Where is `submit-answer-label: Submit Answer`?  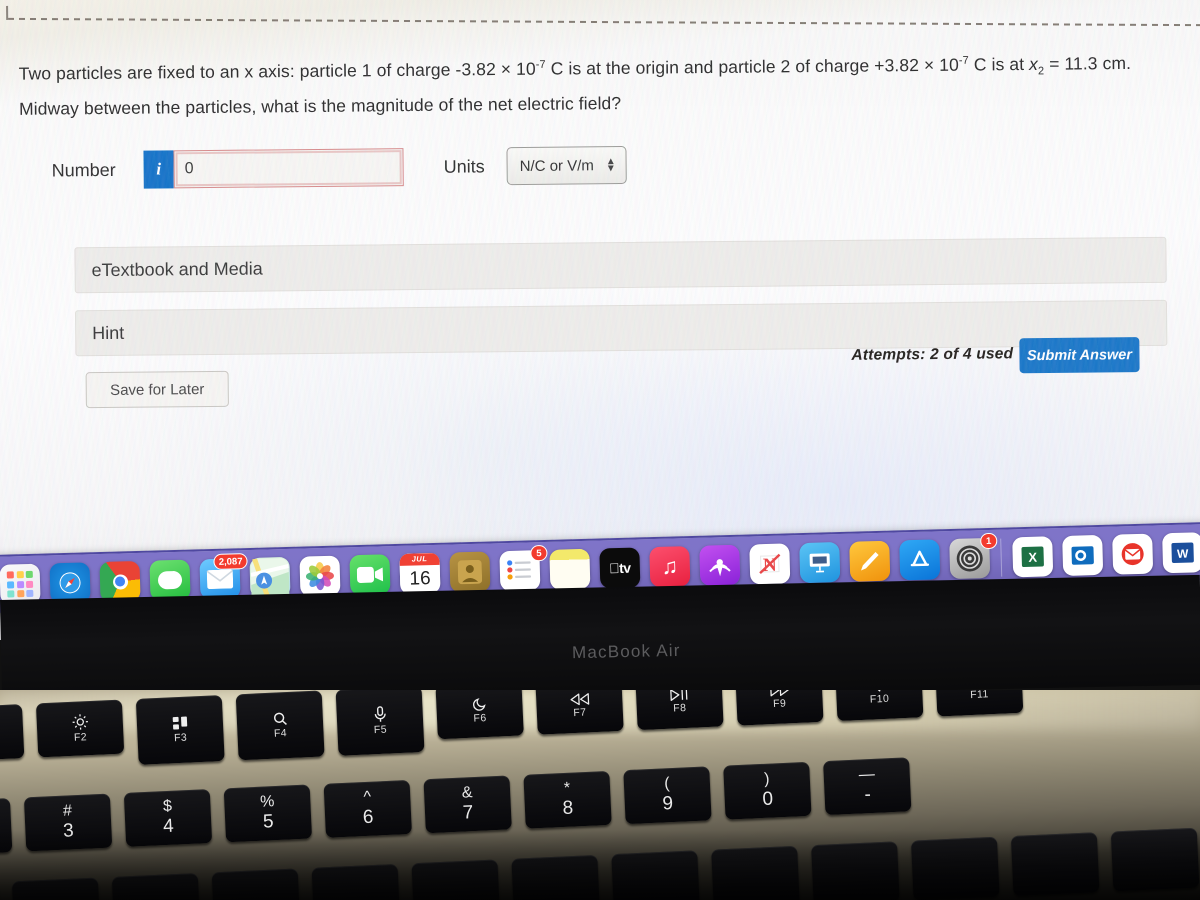 submit-answer-label: Submit Answer is located at coordinates (1079, 355).